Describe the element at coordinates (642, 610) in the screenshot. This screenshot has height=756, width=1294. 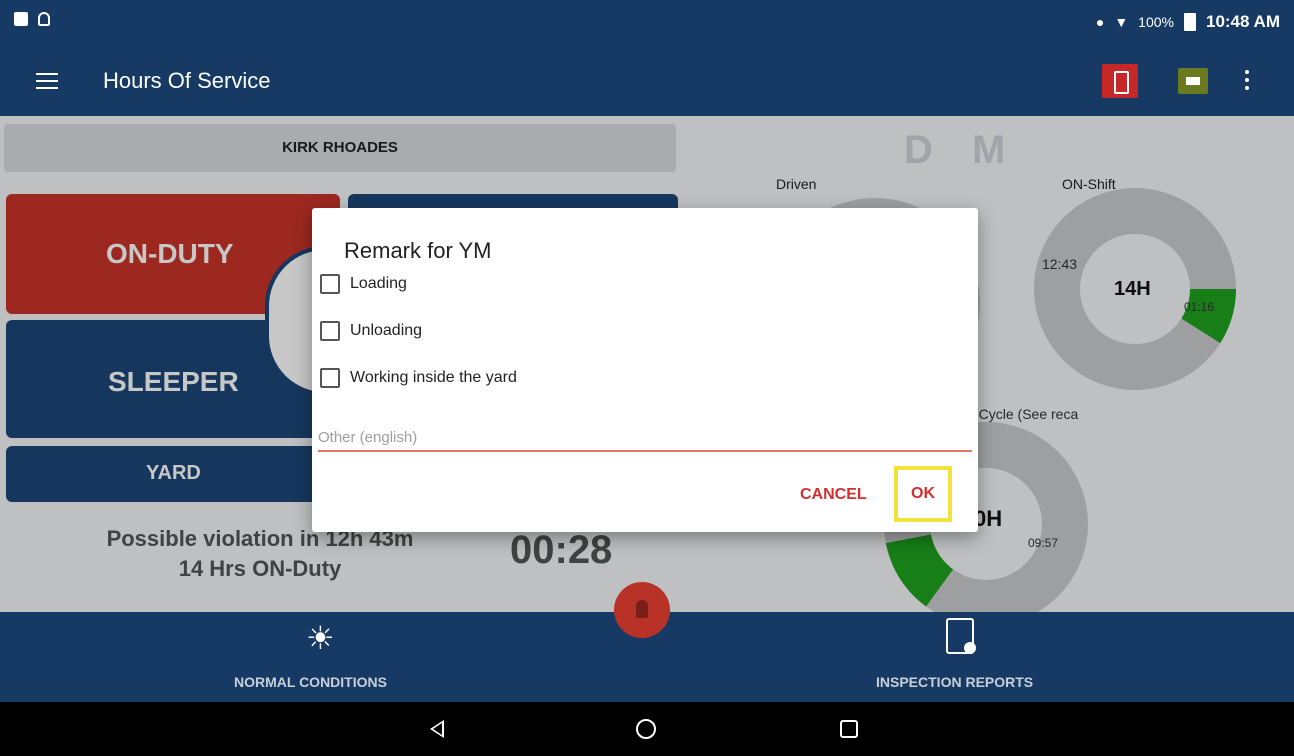
I see `driver-fab-button` at that location.